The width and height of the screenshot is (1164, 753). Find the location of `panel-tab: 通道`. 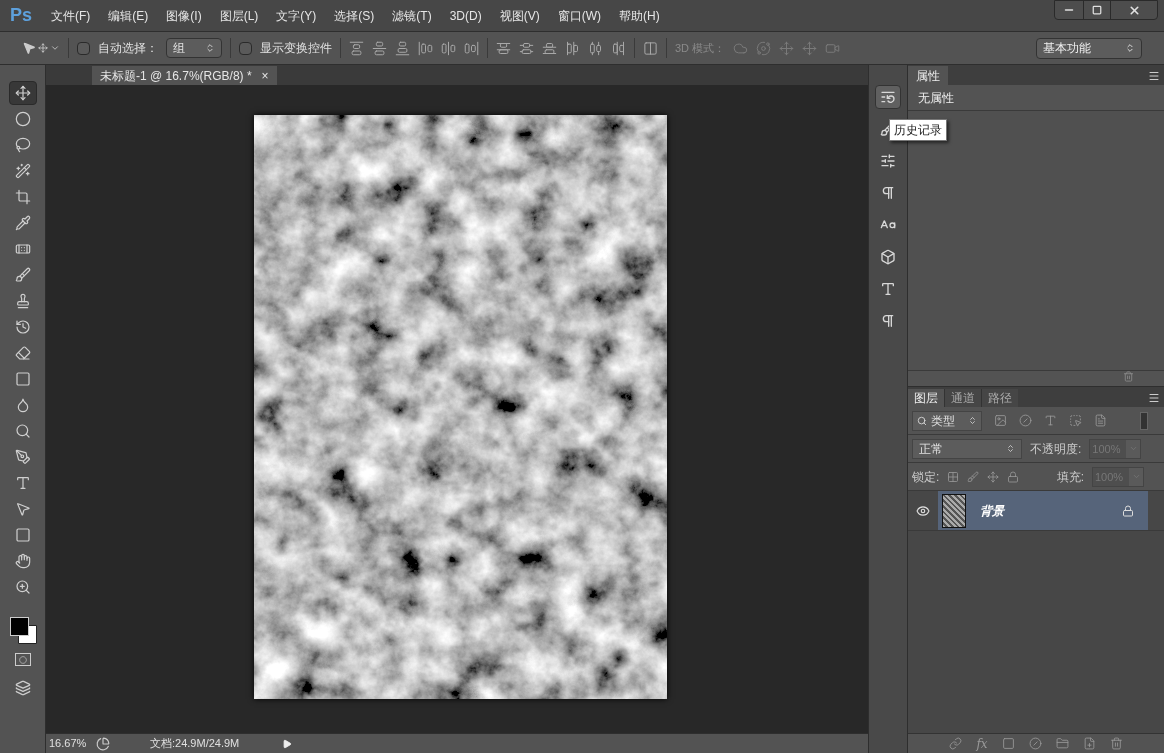

panel-tab: 通道 is located at coordinates (962, 398).